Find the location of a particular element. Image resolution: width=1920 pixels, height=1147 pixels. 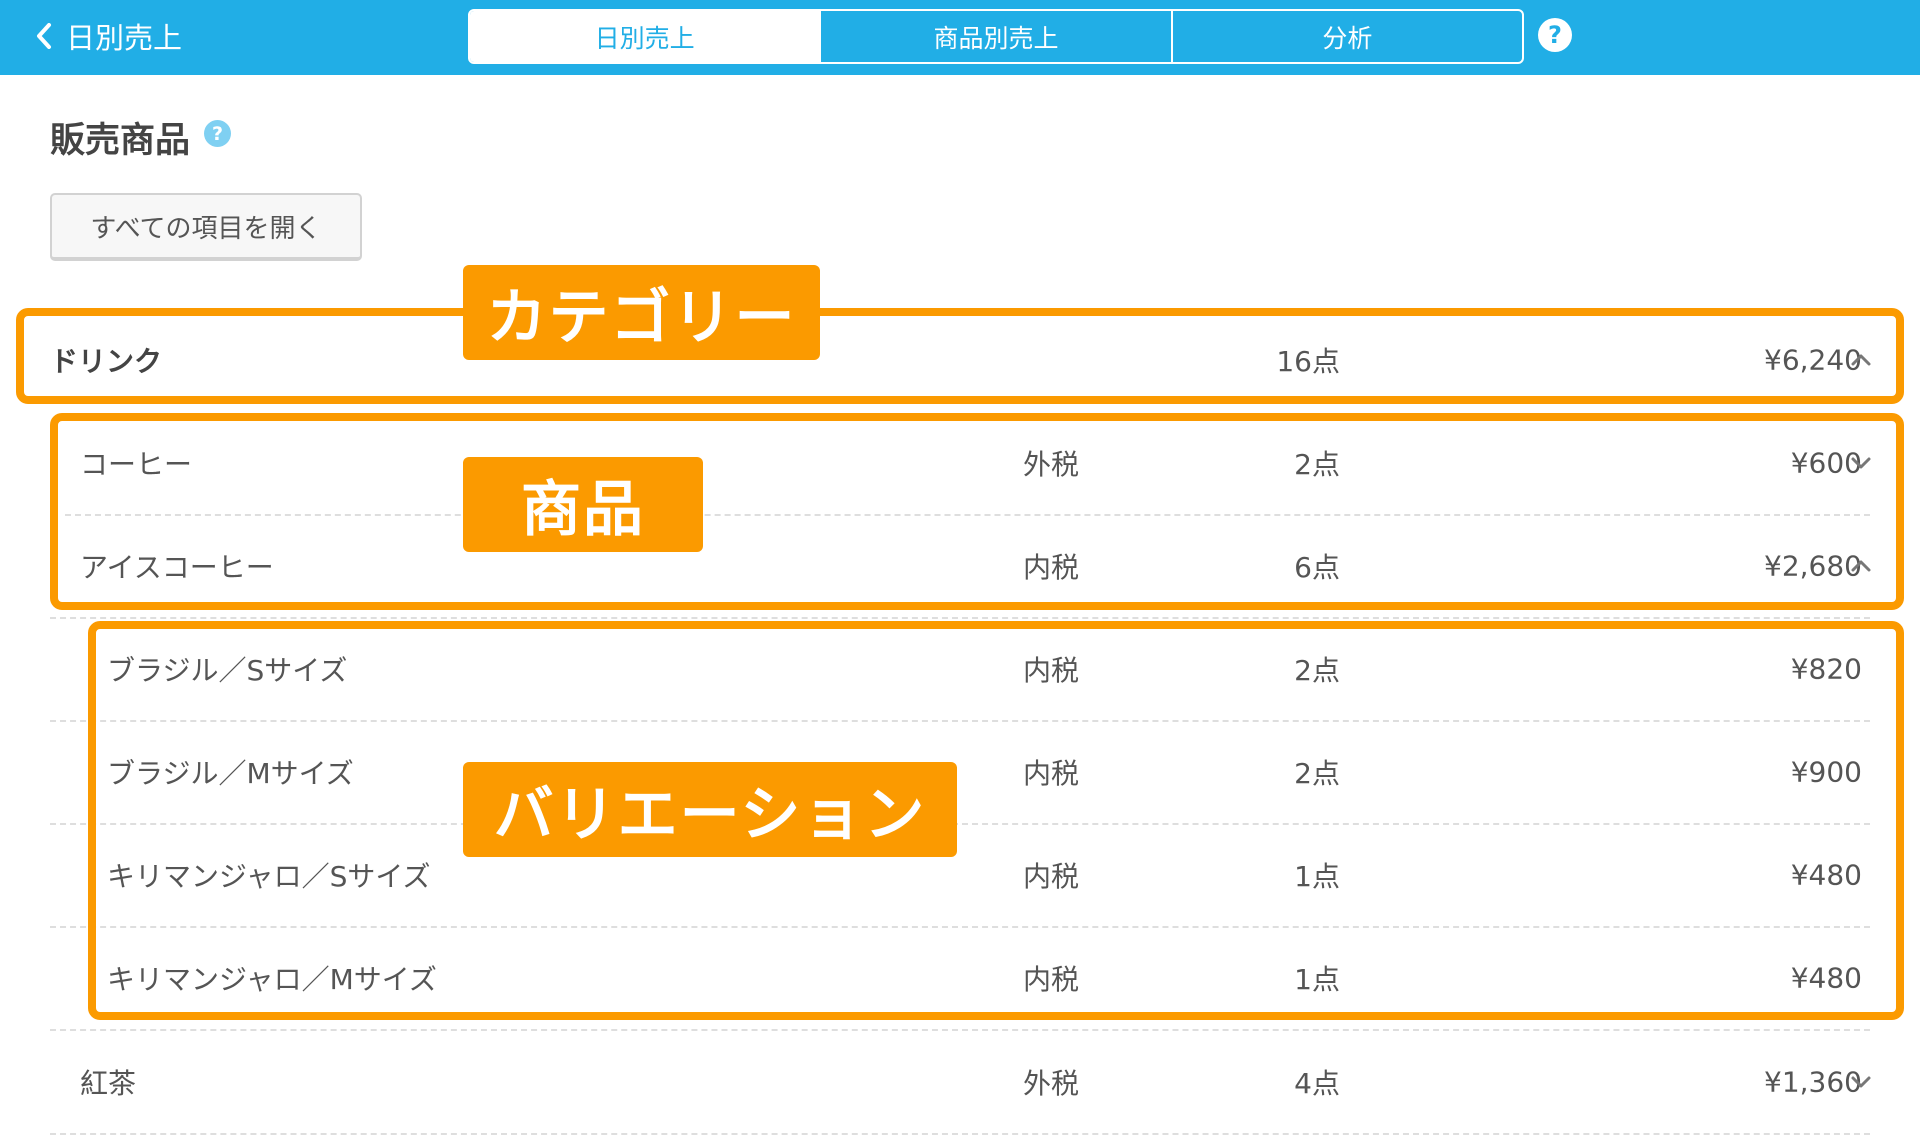

variation-annotation-label: バリエーション is located at coordinates (710, 809).